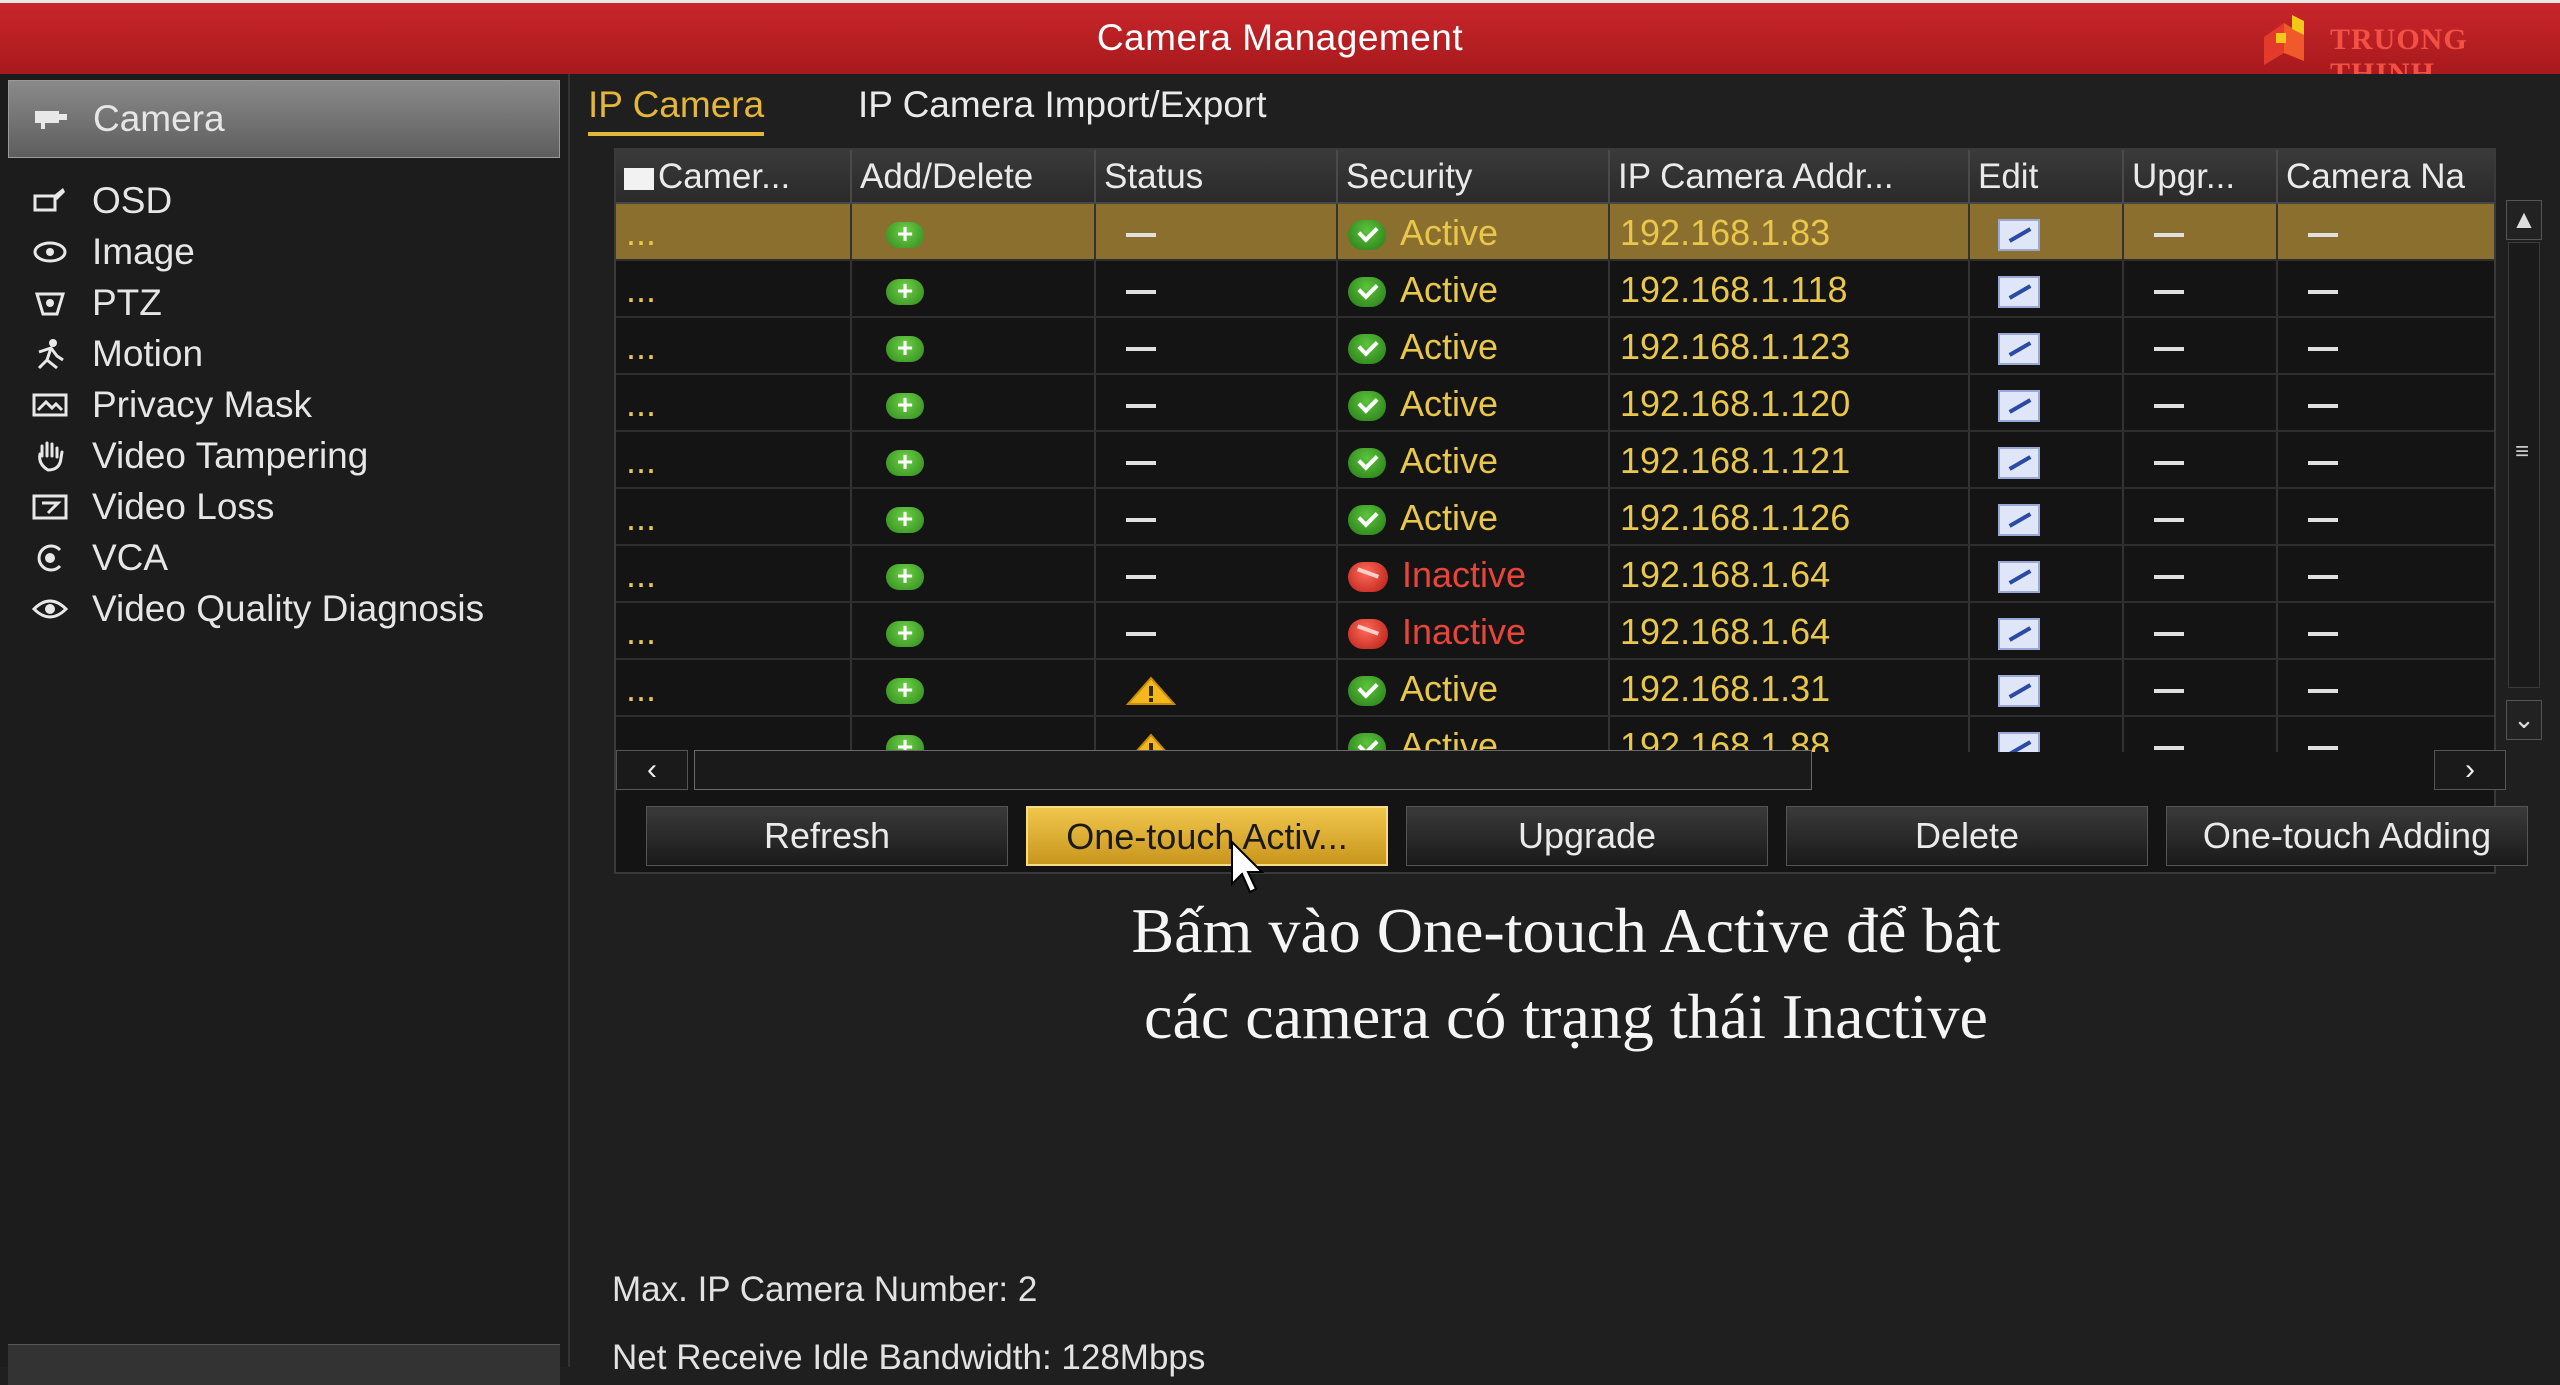 The image size is (2560, 1385). I want to click on table-row: ... + Active 192.168.1.31, so click(1555, 688).